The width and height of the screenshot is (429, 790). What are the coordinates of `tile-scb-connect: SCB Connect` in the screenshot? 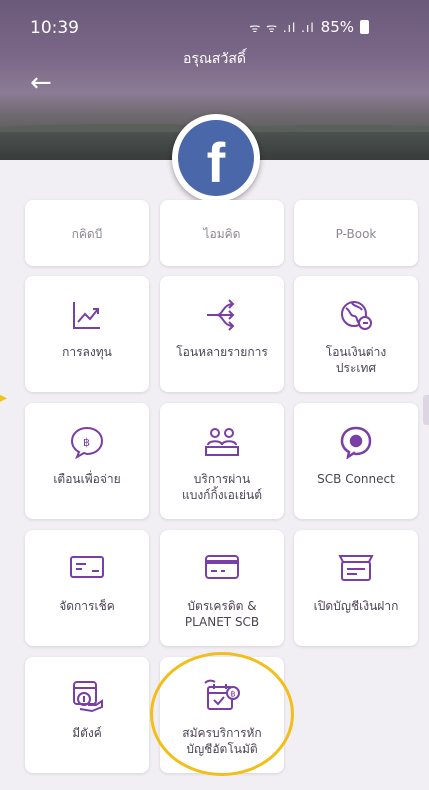 It's located at (356, 461).